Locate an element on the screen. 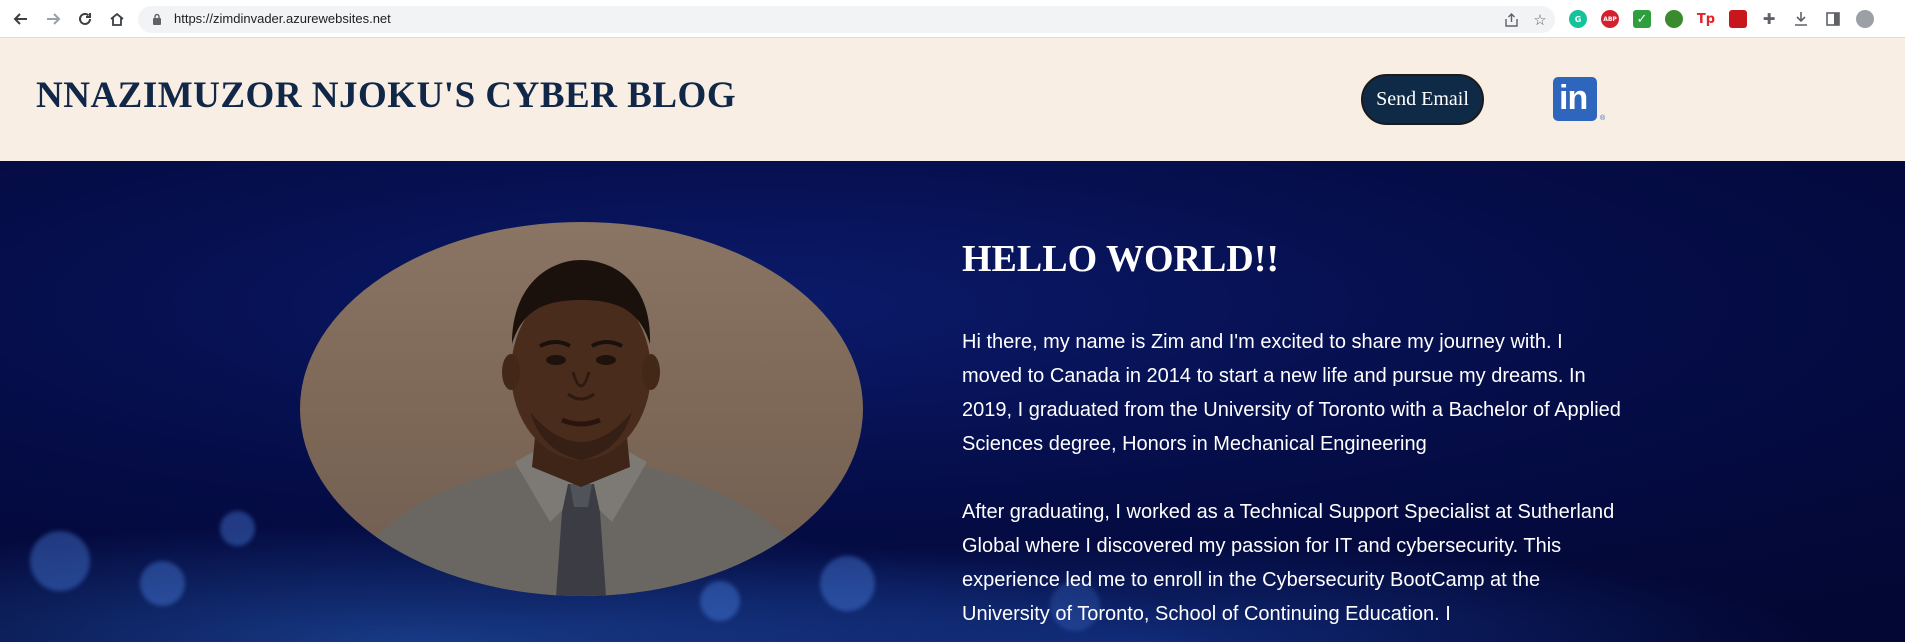 The image size is (1905, 642). send-email-button: Send Email is located at coordinates (1422, 99).